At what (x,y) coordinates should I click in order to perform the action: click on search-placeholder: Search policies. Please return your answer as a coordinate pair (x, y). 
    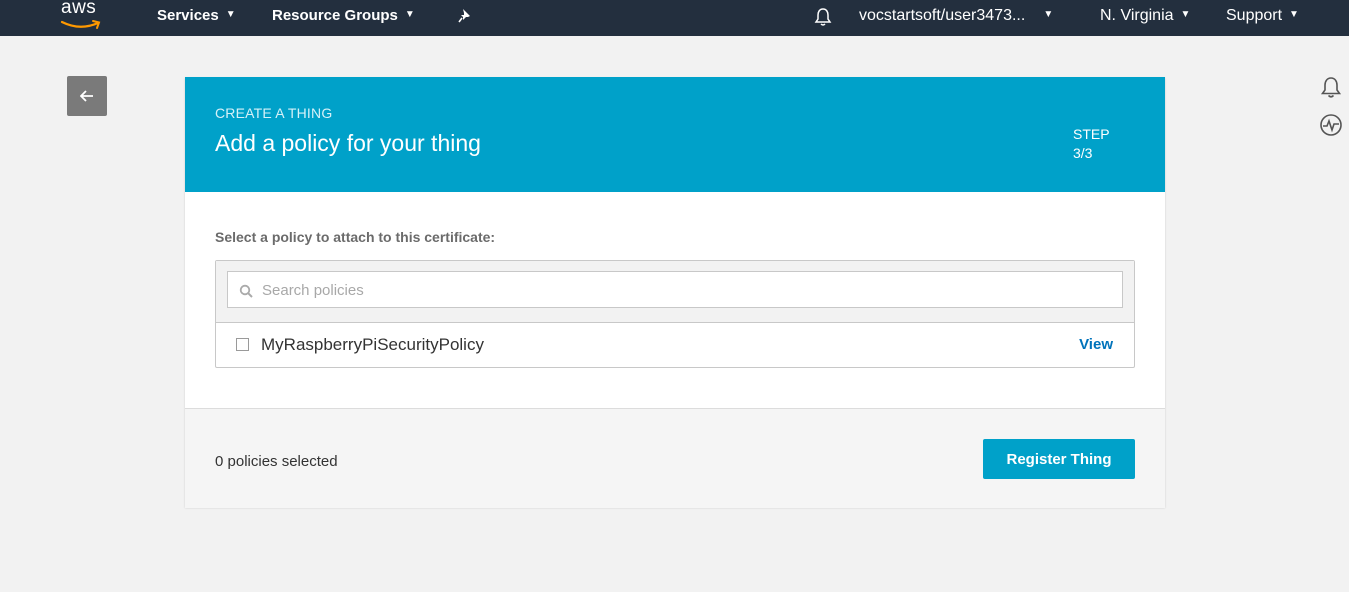
    Looking at the image, I should click on (313, 290).